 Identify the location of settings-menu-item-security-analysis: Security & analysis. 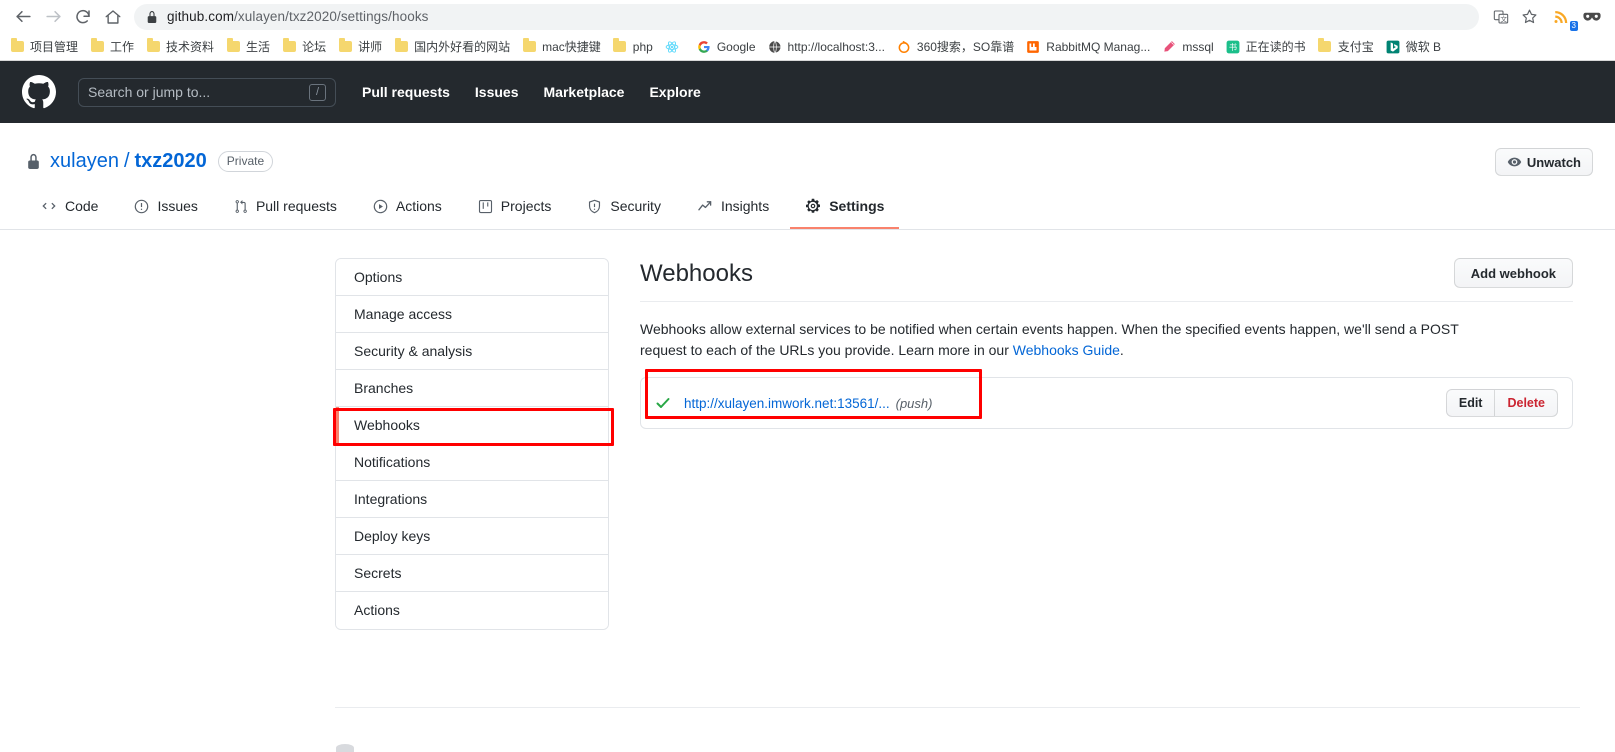
(472, 351).